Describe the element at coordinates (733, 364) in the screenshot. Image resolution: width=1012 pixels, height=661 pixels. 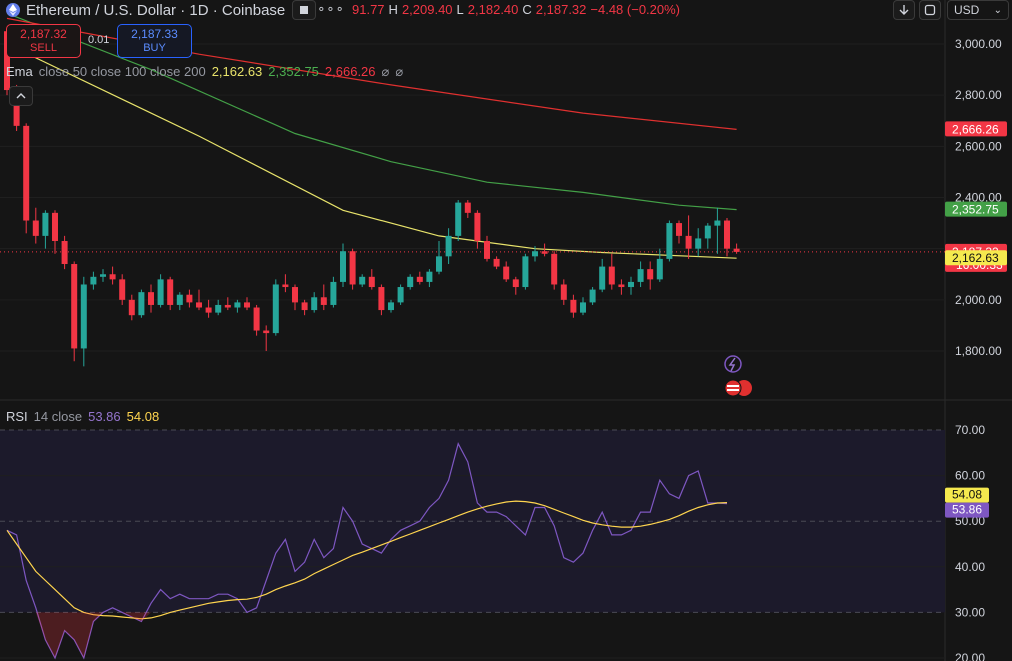
I see `lightning-event-icon` at that location.